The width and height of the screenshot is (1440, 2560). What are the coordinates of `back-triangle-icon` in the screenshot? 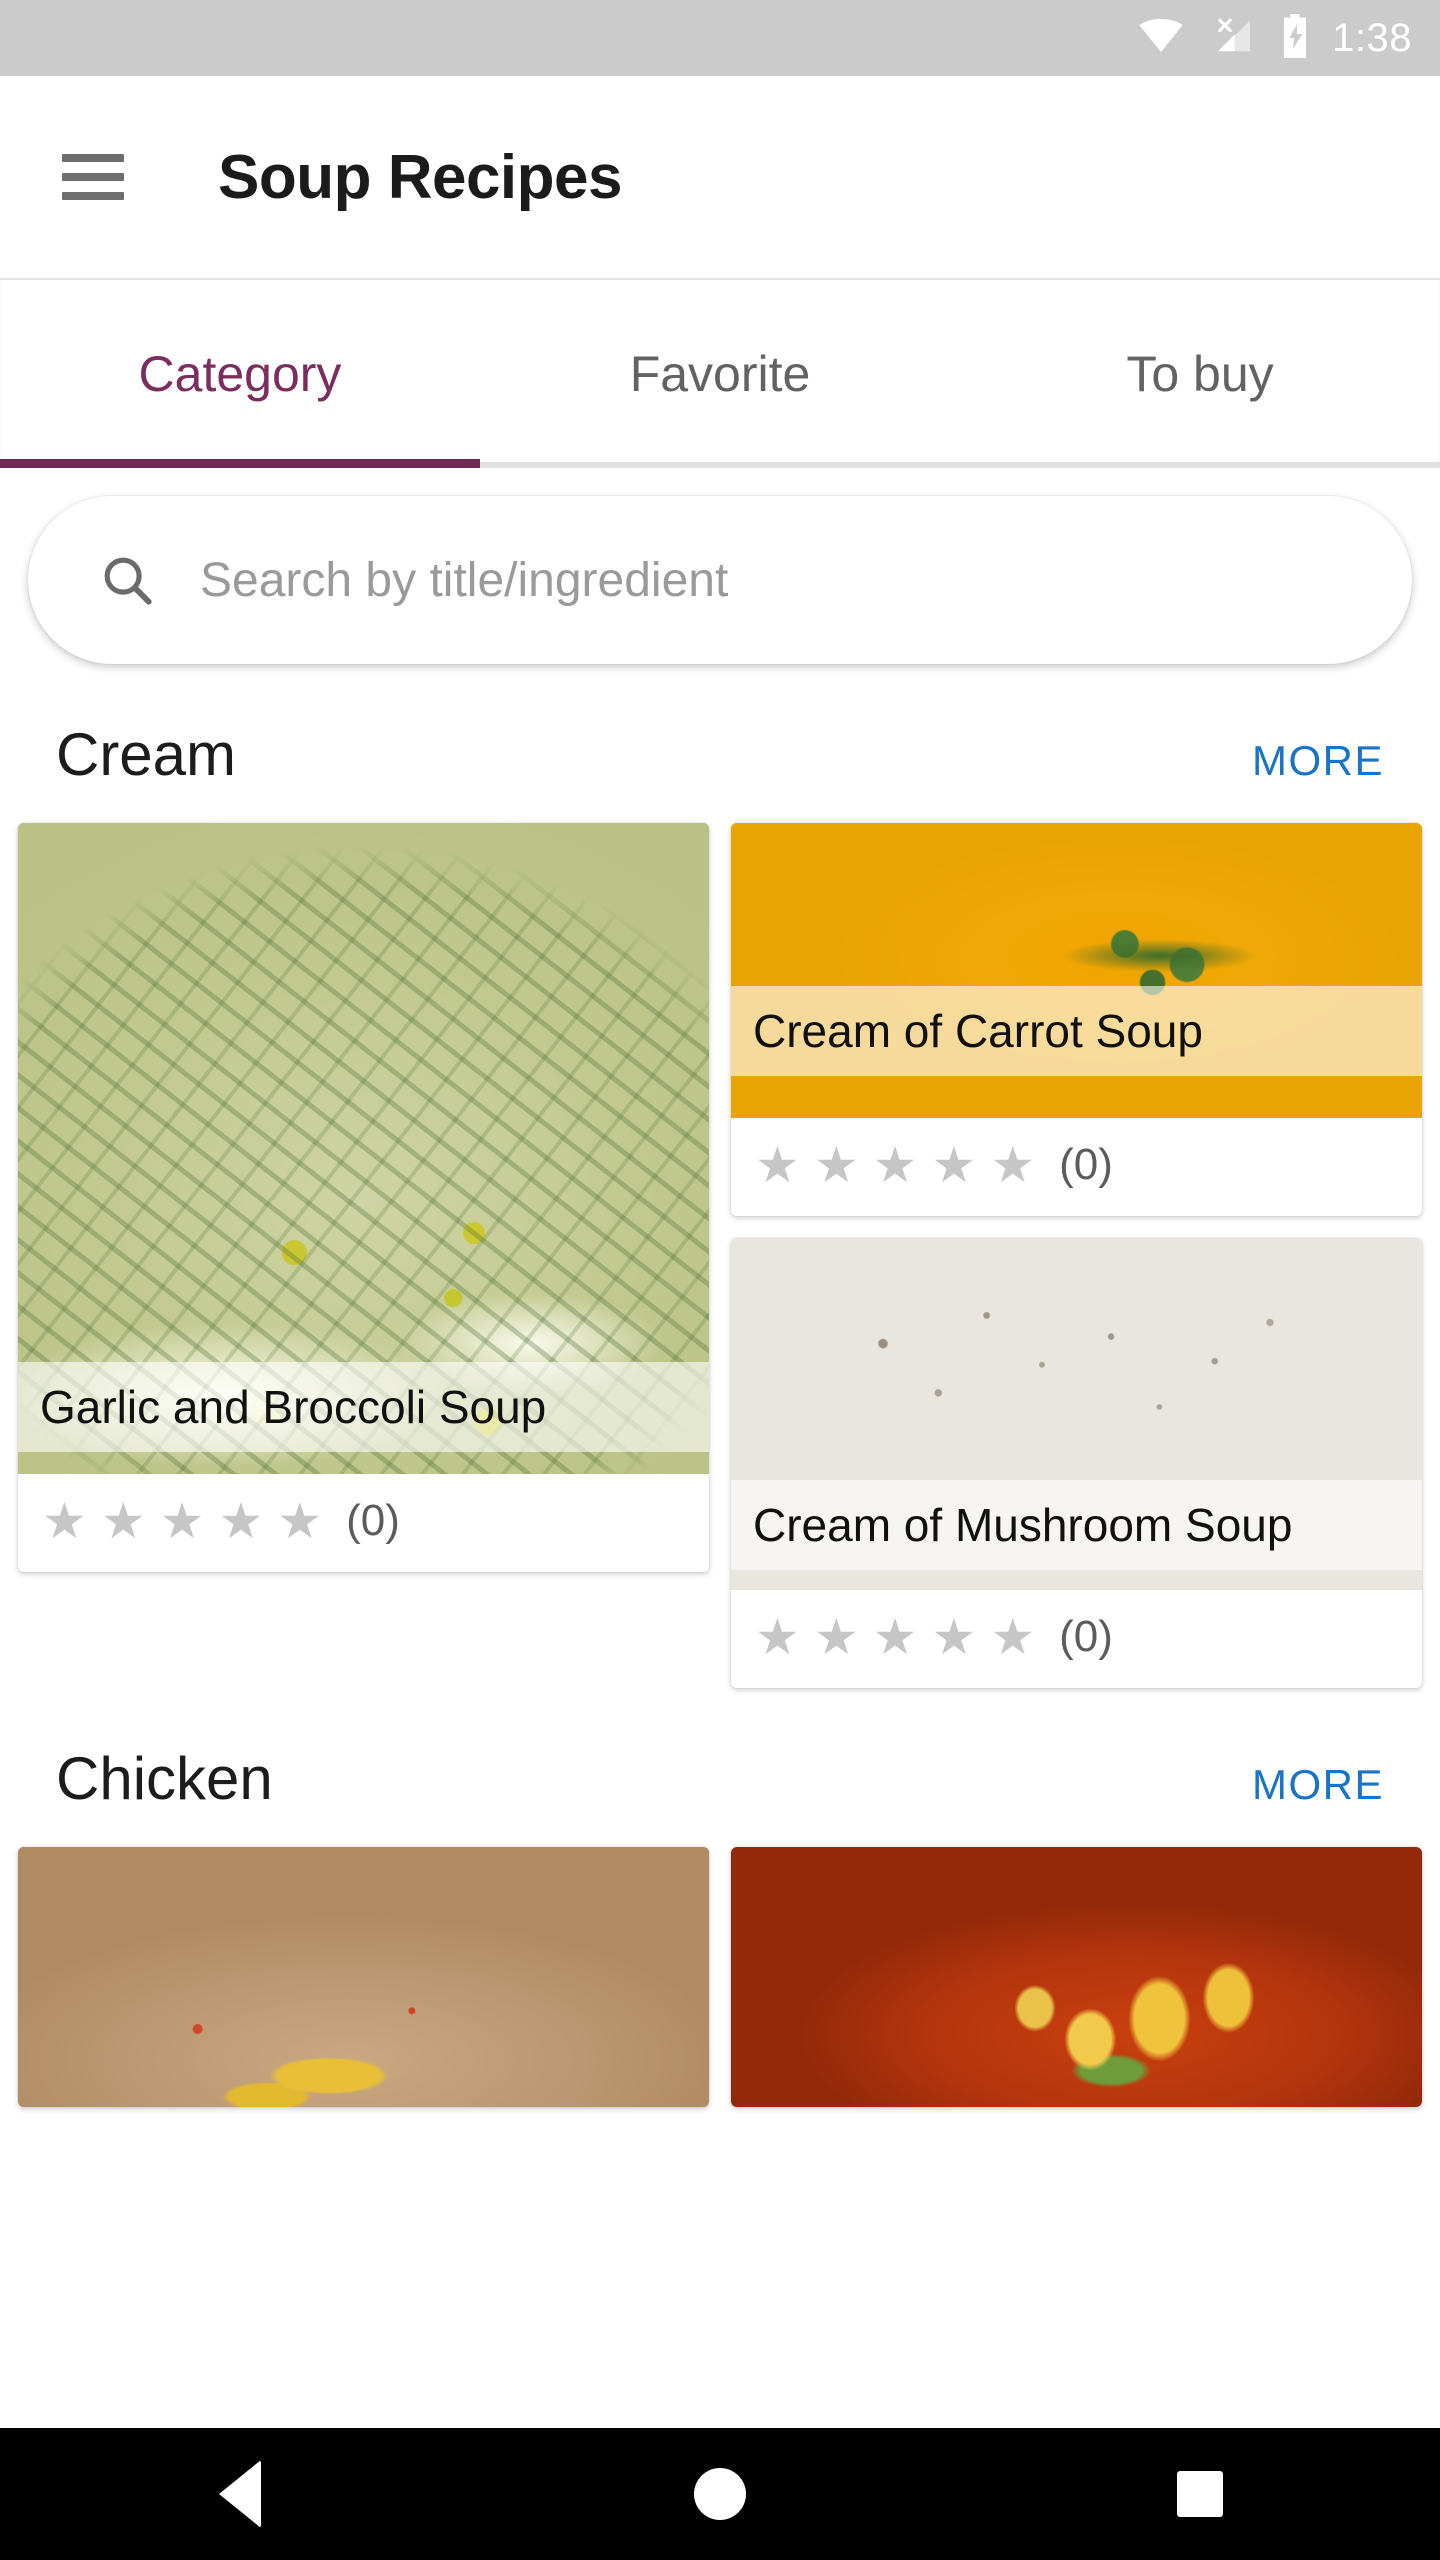 It's located at (240, 2494).